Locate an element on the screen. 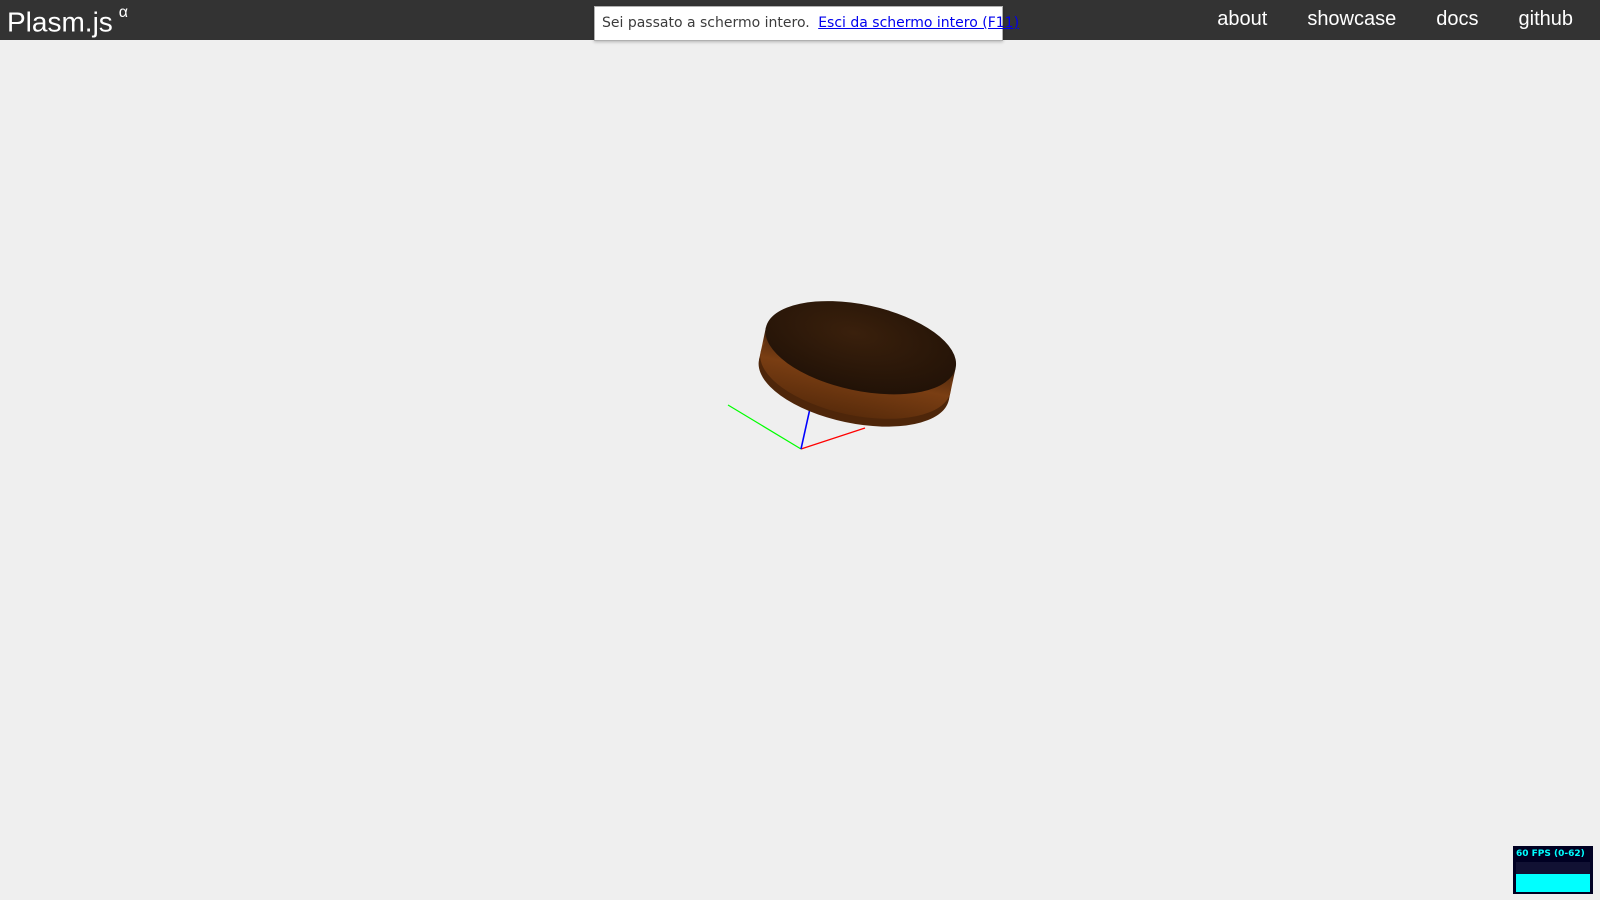 The width and height of the screenshot is (1600, 900). brand-name: Plasm.js is located at coordinates (60, 22).